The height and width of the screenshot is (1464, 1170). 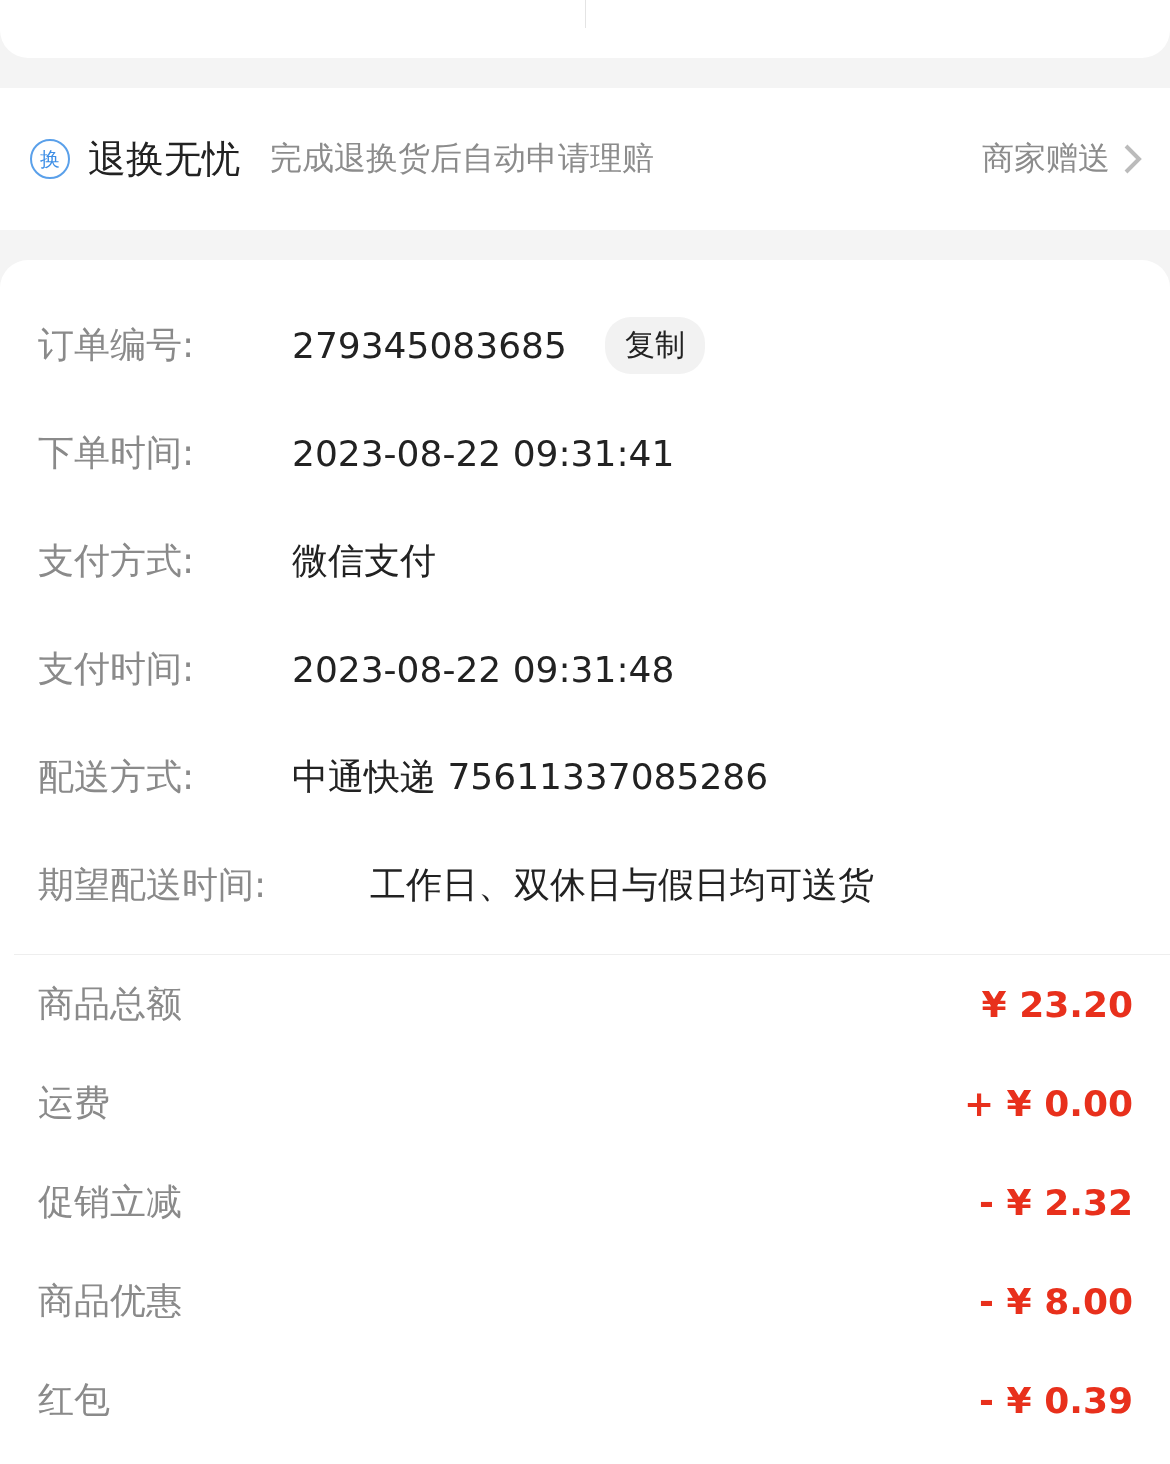 What do you see at coordinates (110, 1202) in the screenshot?
I see `amount-label: 促销立减` at bounding box center [110, 1202].